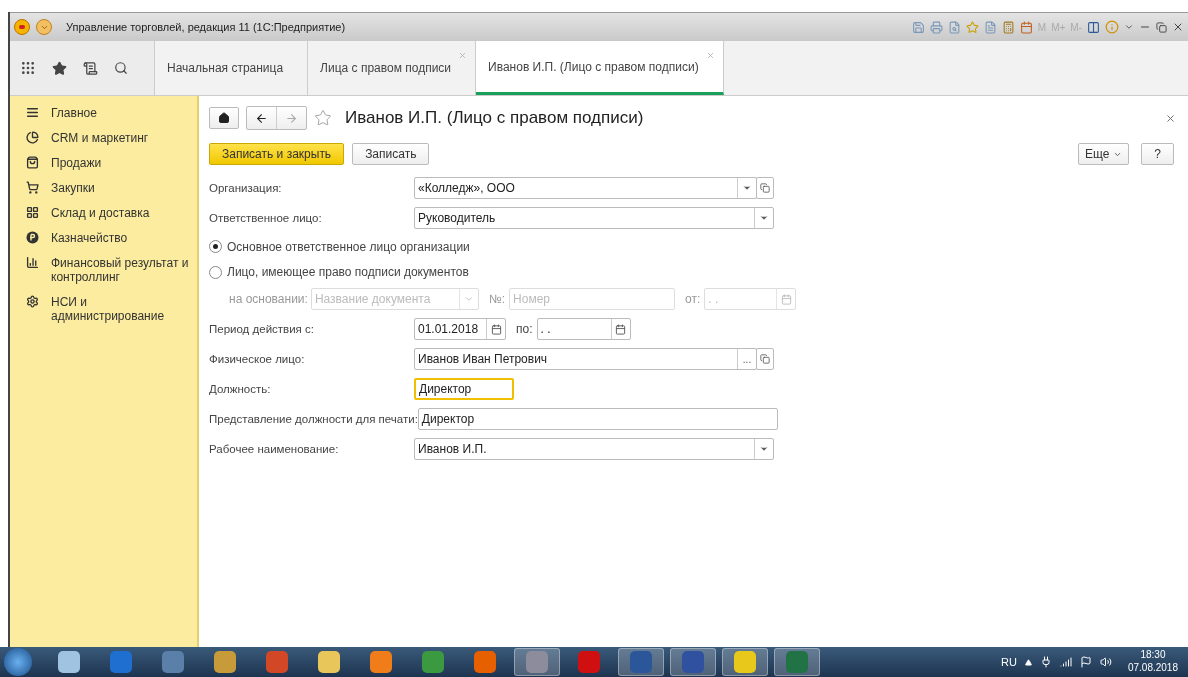 The width and height of the screenshot is (1188, 677). Describe the element at coordinates (32, 137) in the screenshot. I see `pie-chart-icon` at that location.